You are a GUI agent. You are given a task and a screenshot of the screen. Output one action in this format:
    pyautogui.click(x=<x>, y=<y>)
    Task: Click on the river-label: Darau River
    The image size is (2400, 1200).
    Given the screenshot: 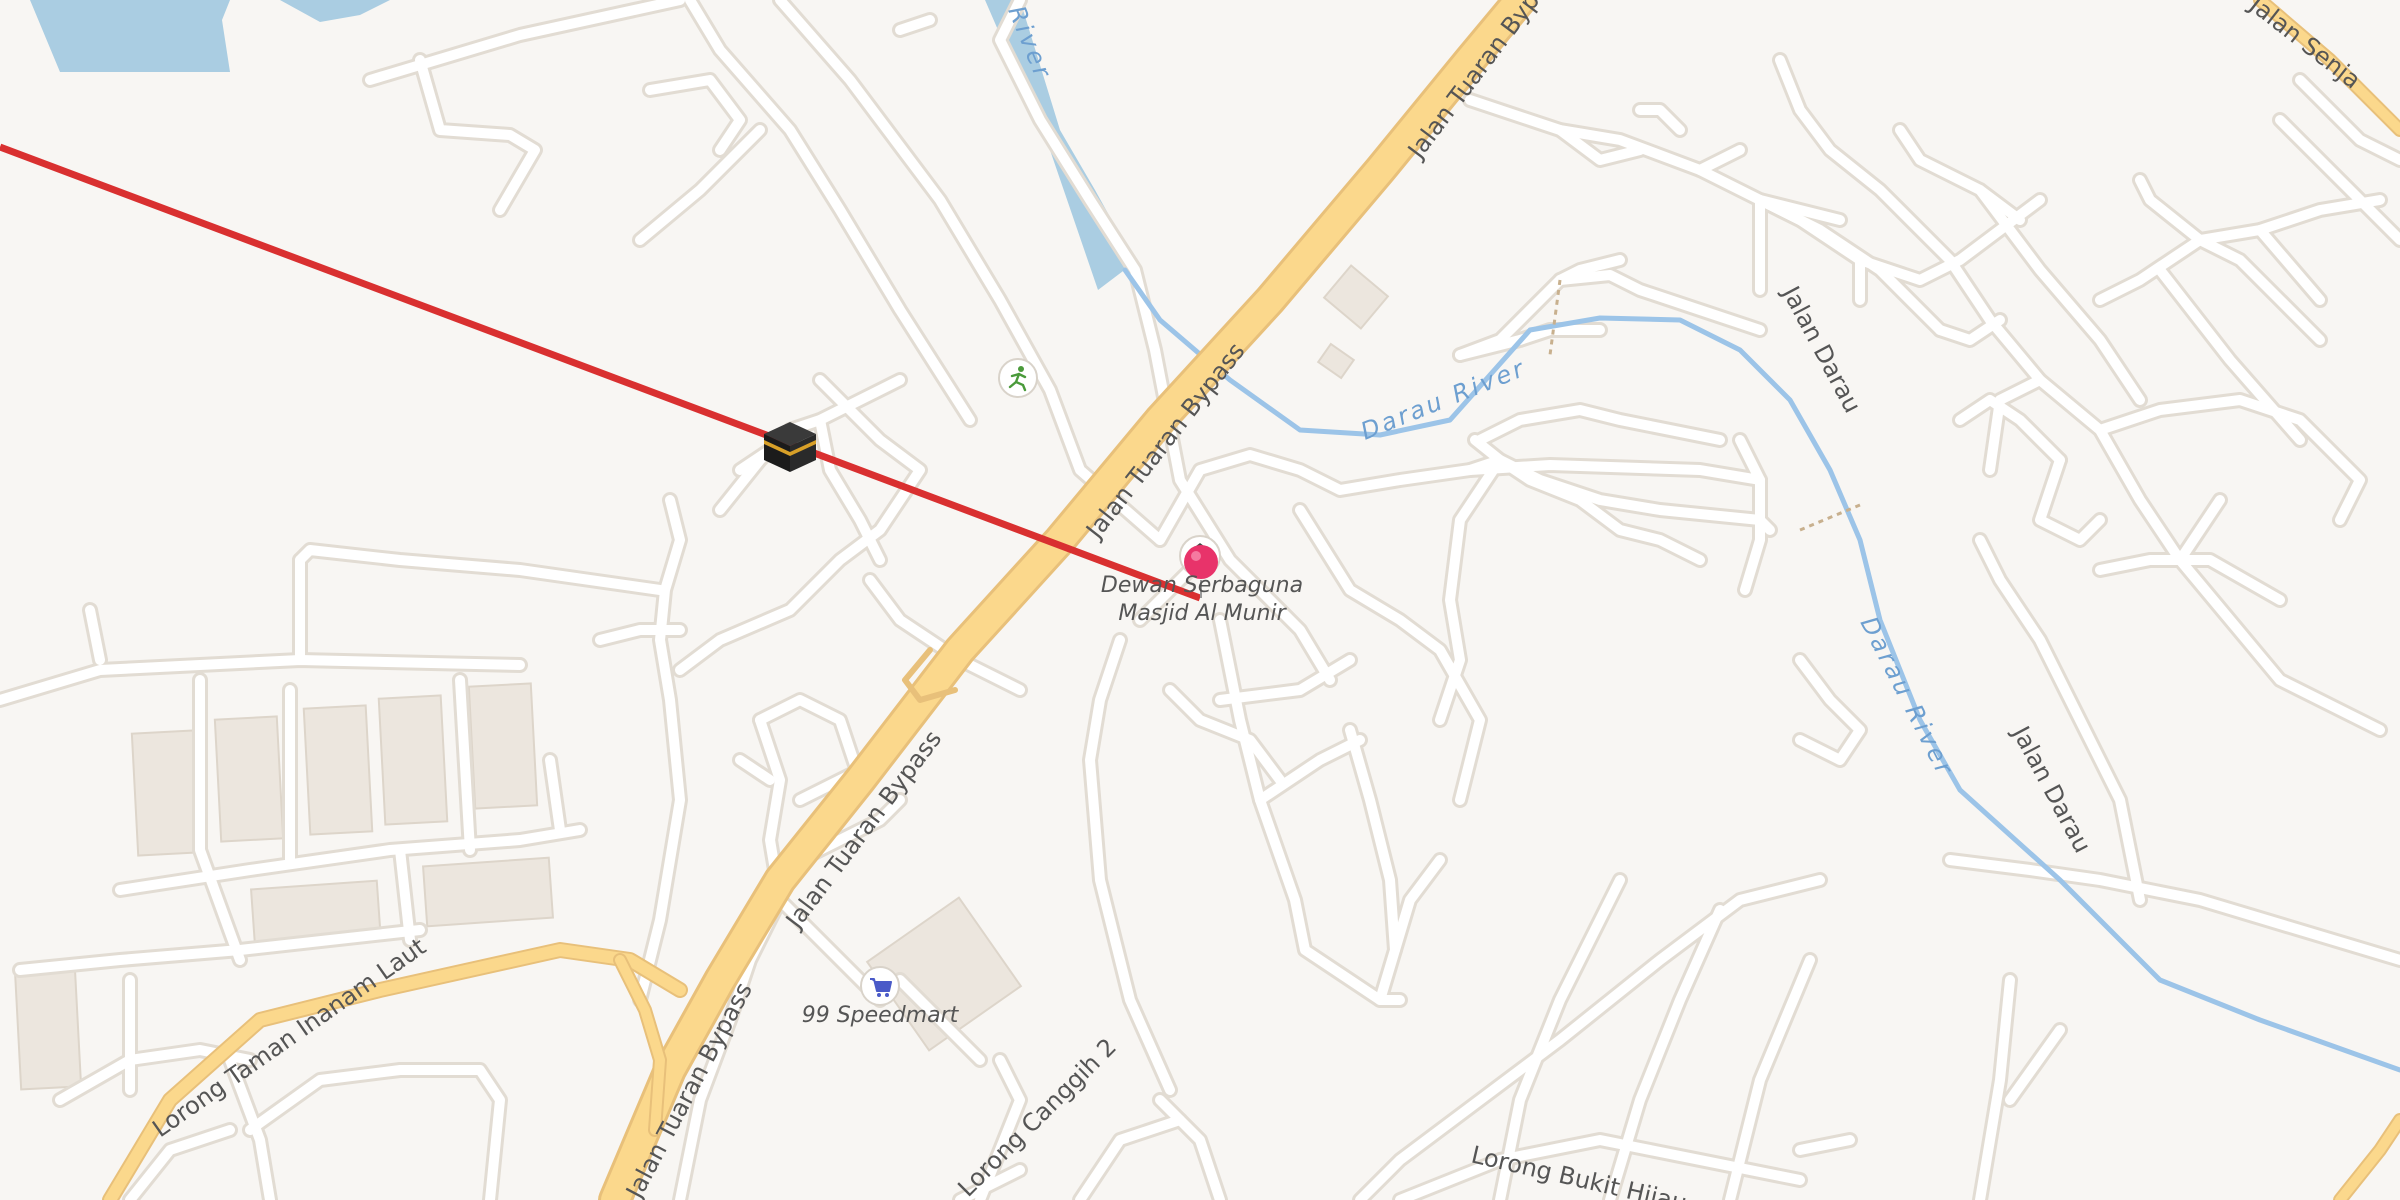 What is the action you would take?
    pyautogui.click(x=1907, y=696)
    